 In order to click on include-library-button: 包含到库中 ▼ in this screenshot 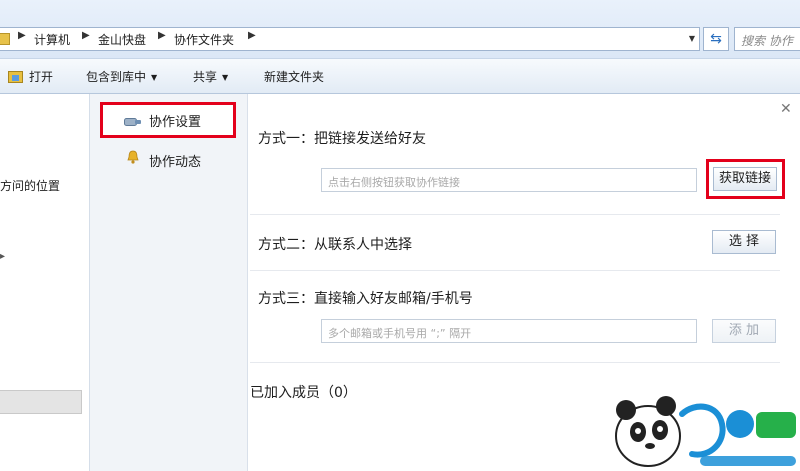, I will do `click(121, 76)`.